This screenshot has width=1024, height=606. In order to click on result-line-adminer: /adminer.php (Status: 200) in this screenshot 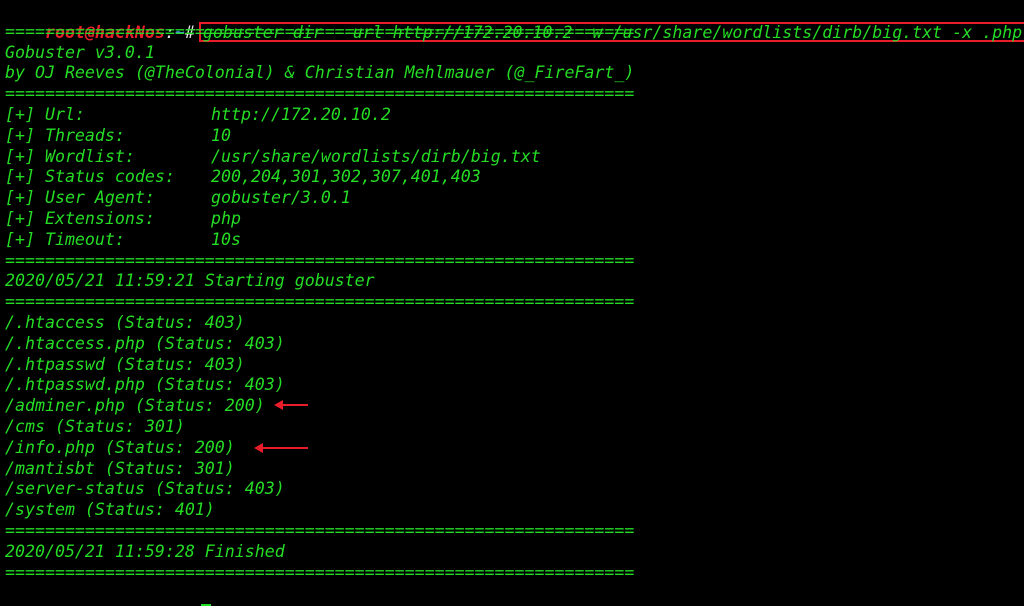, I will do `click(135, 406)`.